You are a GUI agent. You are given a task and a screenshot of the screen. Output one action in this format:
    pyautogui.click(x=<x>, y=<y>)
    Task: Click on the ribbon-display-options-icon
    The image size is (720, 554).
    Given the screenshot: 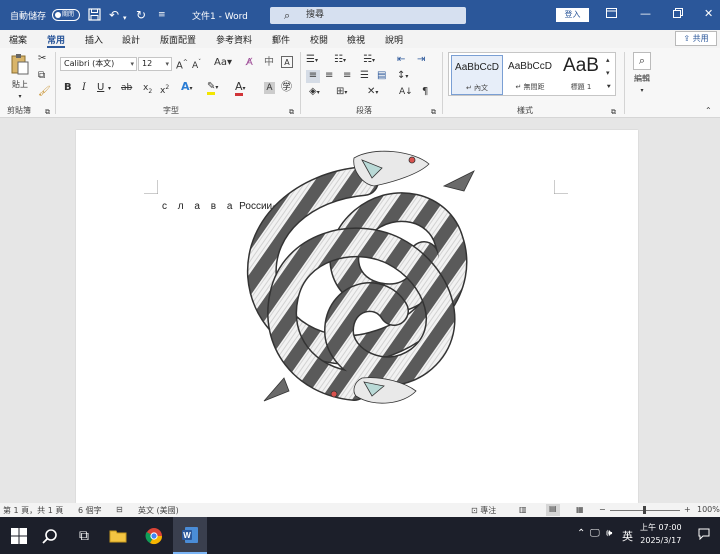 What is the action you would take?
    pyautogui.click(x=611, y=14)
    